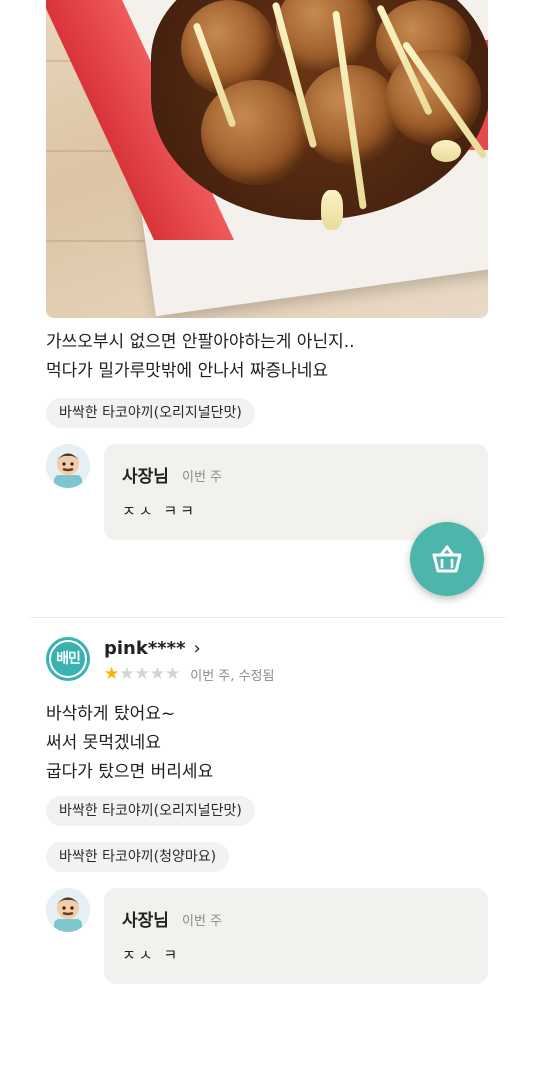  Describe the element at coordinates (187, 371) in the screenshot. I see `review-text-line: 먹다가 밀가루맛밖에 안나서 짜증나네요` at that location.